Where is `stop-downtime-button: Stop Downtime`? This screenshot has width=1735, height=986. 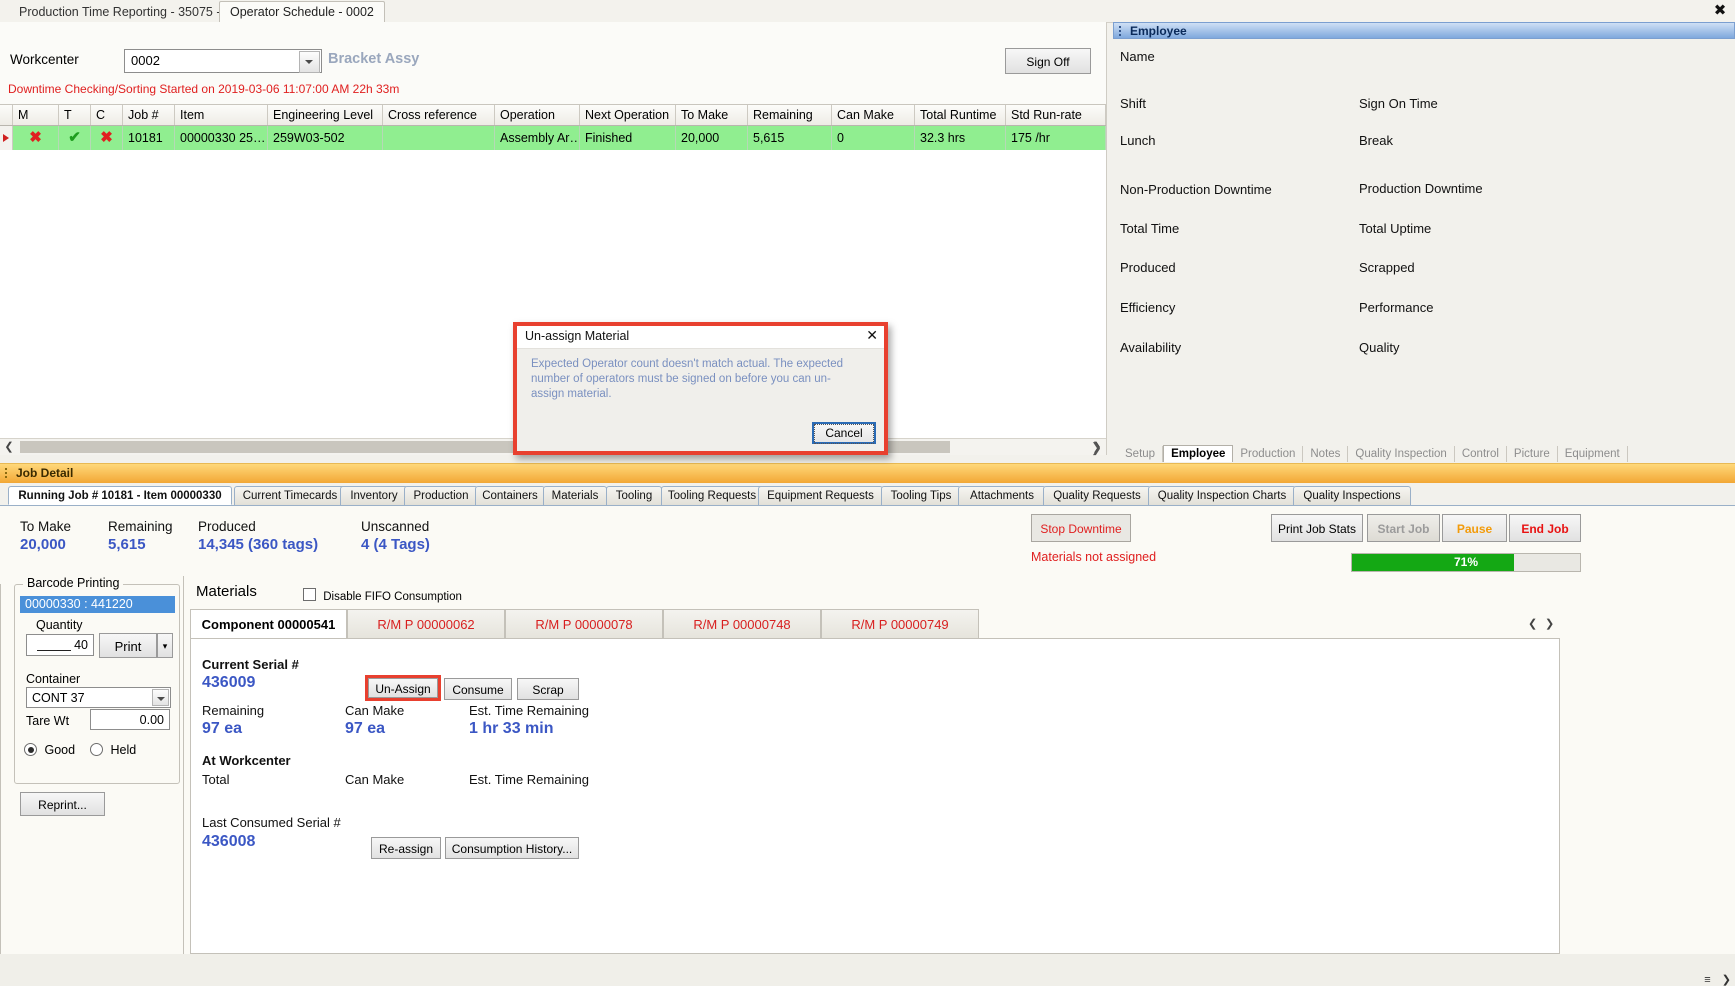
stop-downtime-button: Stop Downtime is located at coordinates (1081, 528).